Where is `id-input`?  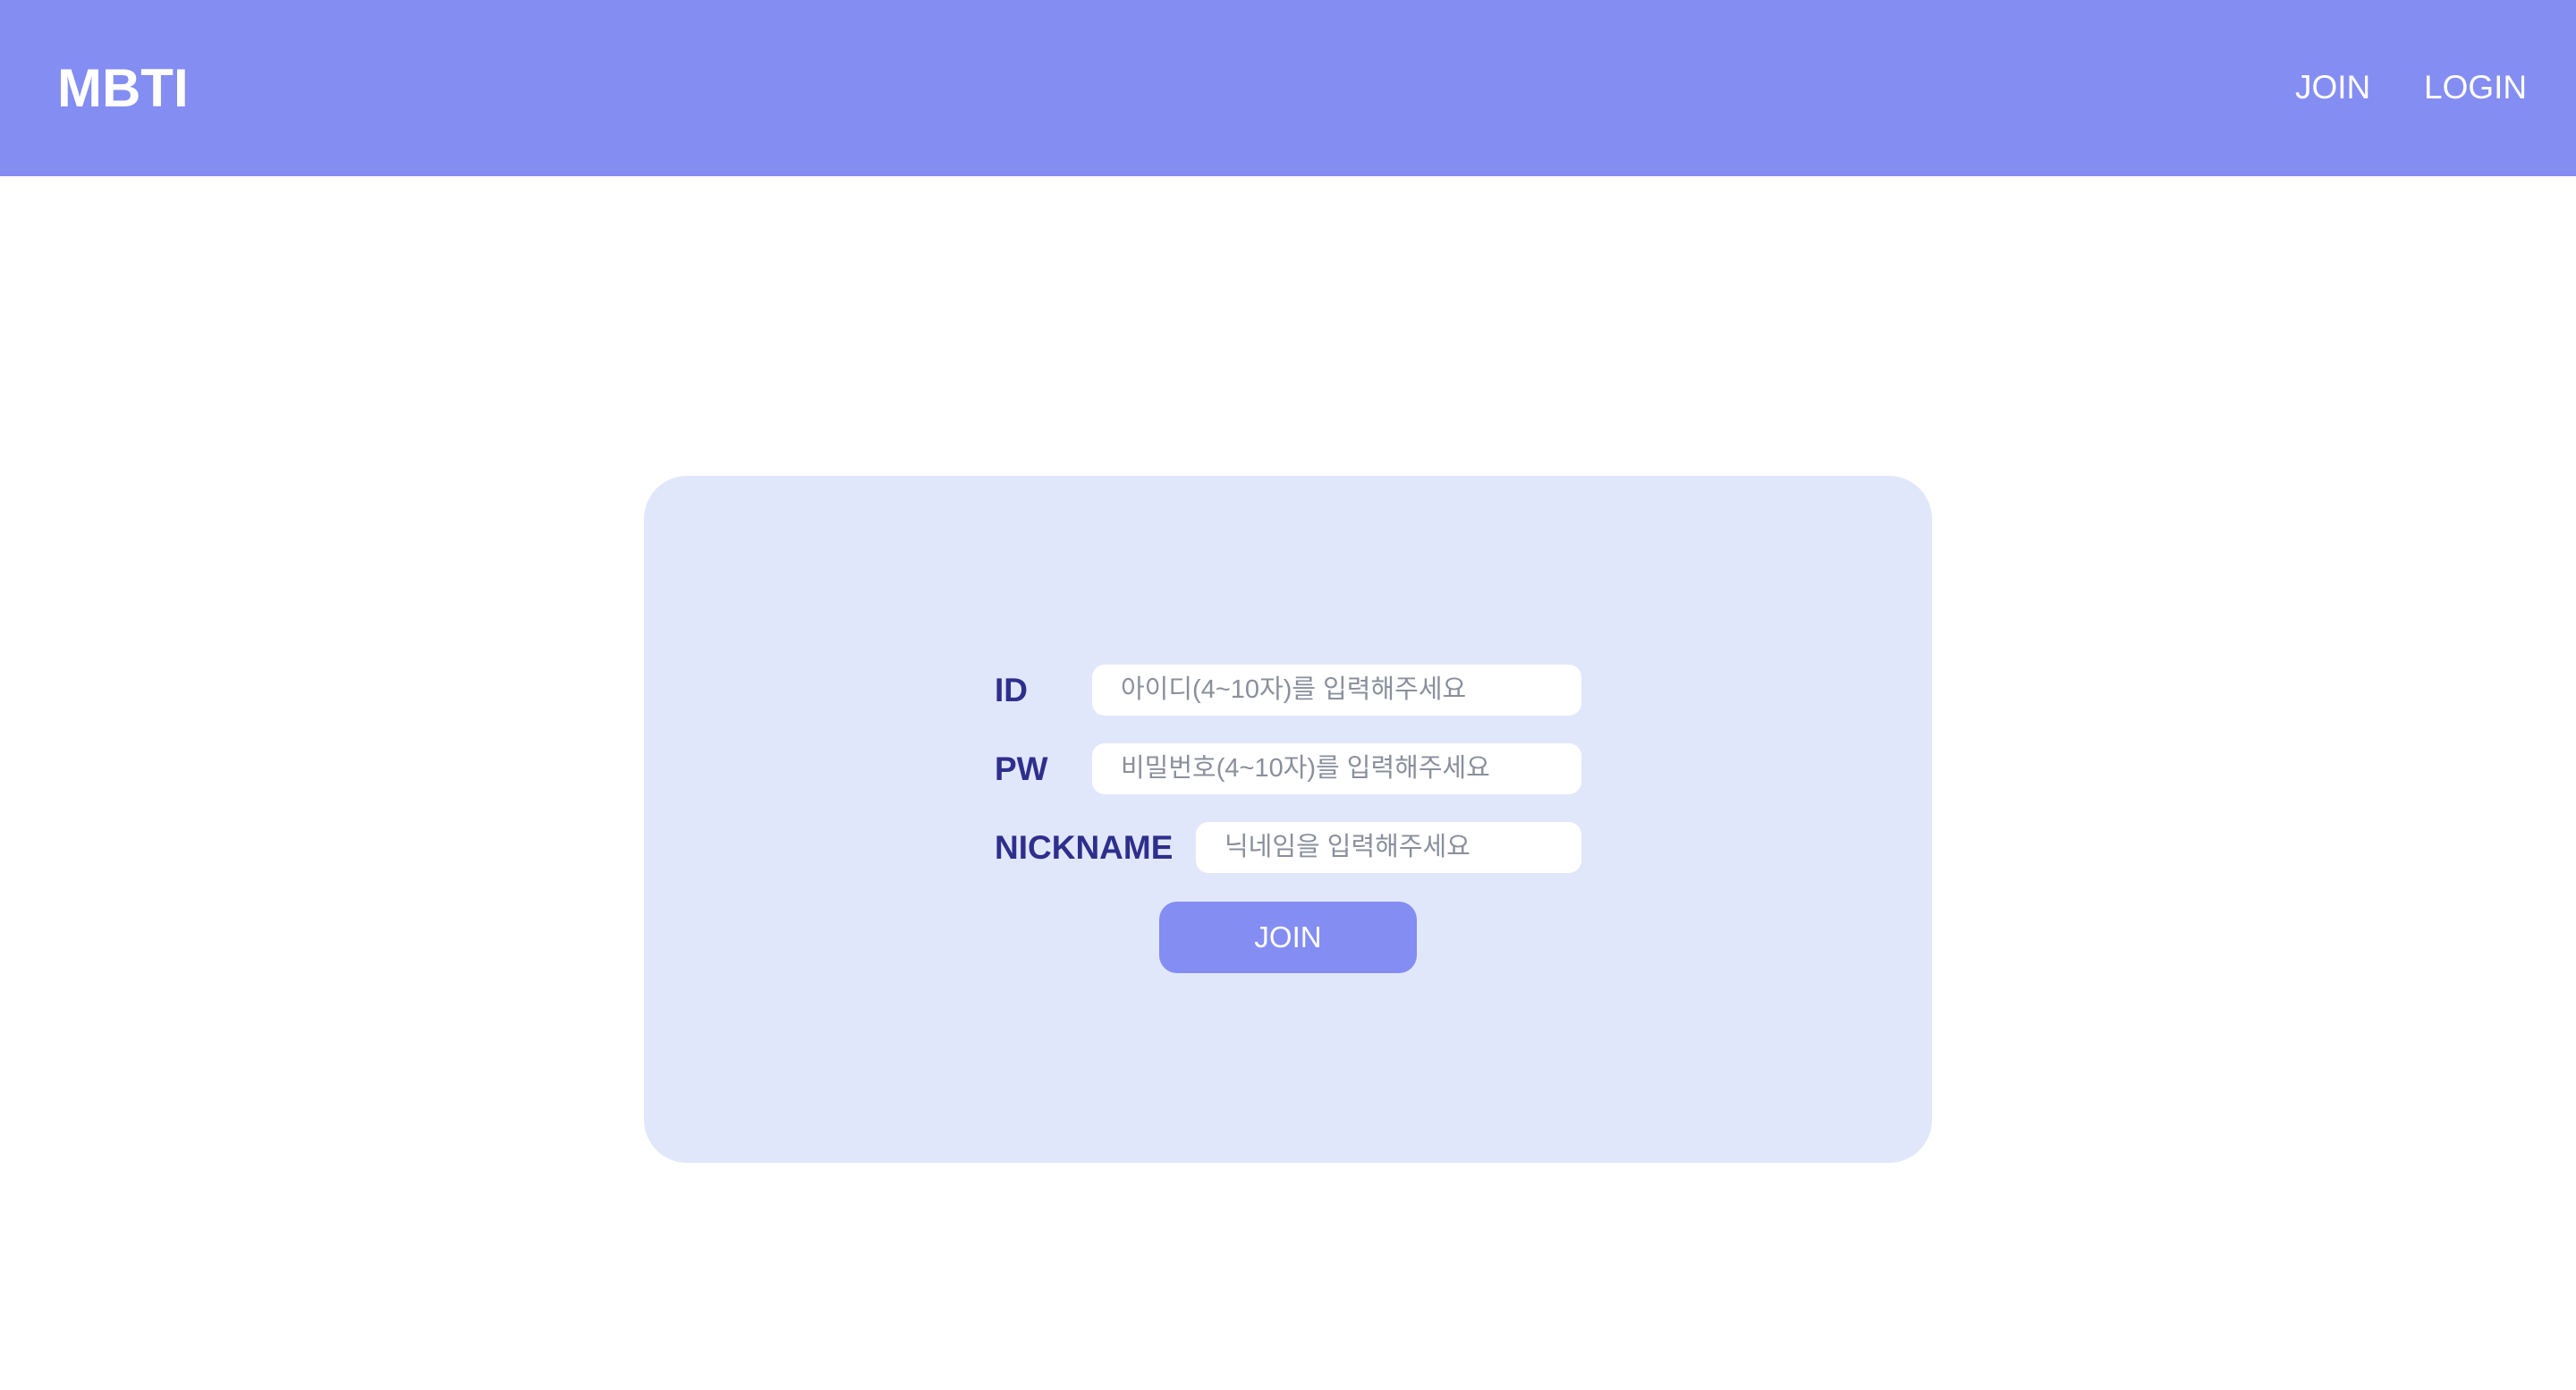 id-input is located at coordinates (1336, 690).